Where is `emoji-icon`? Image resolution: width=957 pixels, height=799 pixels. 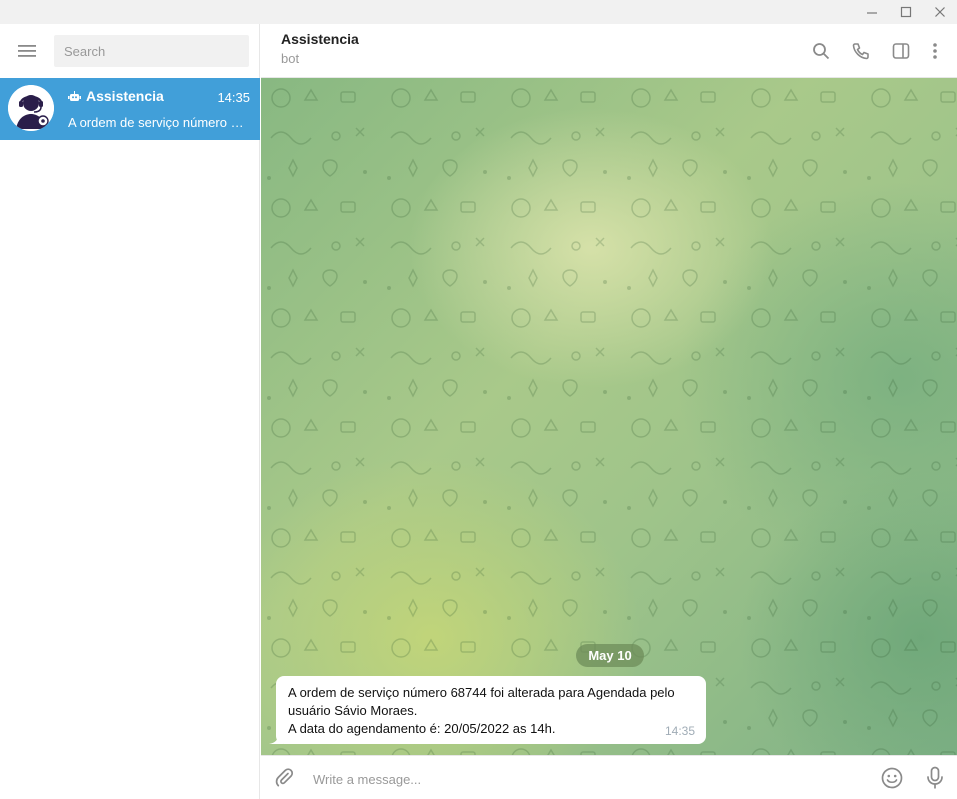
emoji-icon is located at coordinates (892, 778).